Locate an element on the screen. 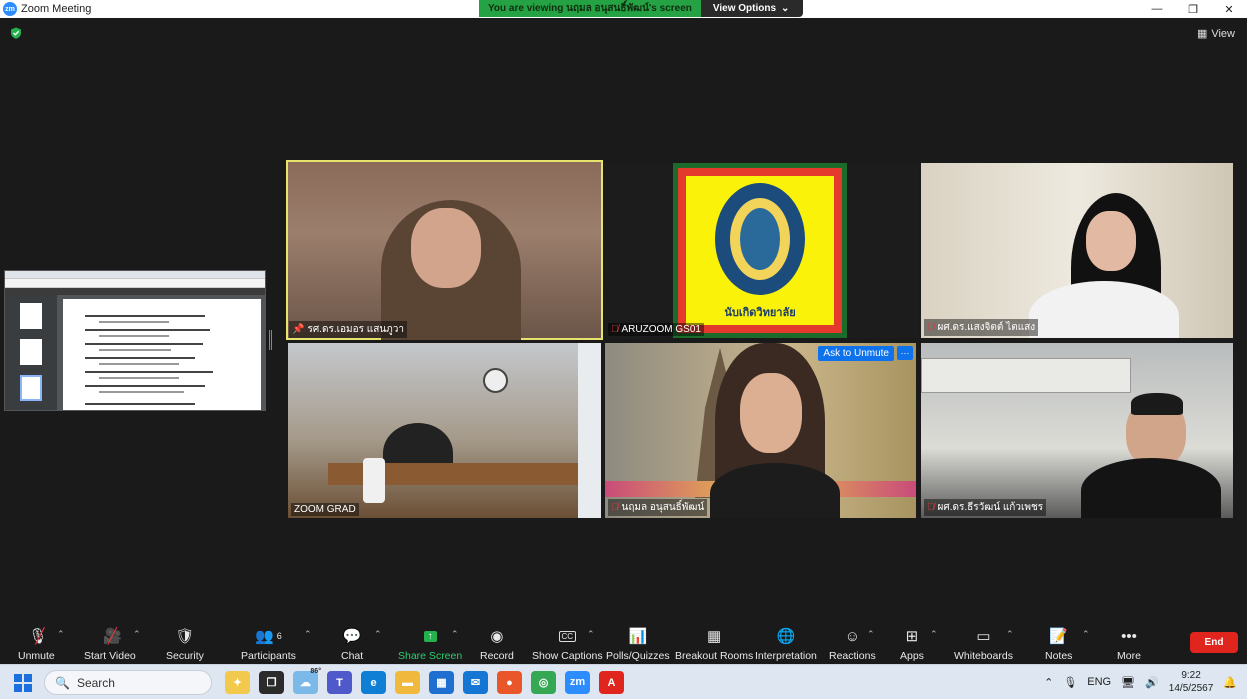  share-options-chevron-icon: ⌃ is located at coordinates (455, 634).